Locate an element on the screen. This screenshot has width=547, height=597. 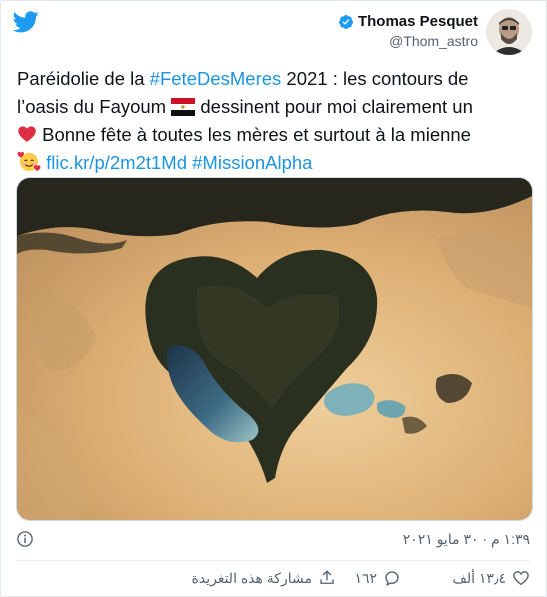
author-handle: @Thom_astro is located at coordinates (408, 41).